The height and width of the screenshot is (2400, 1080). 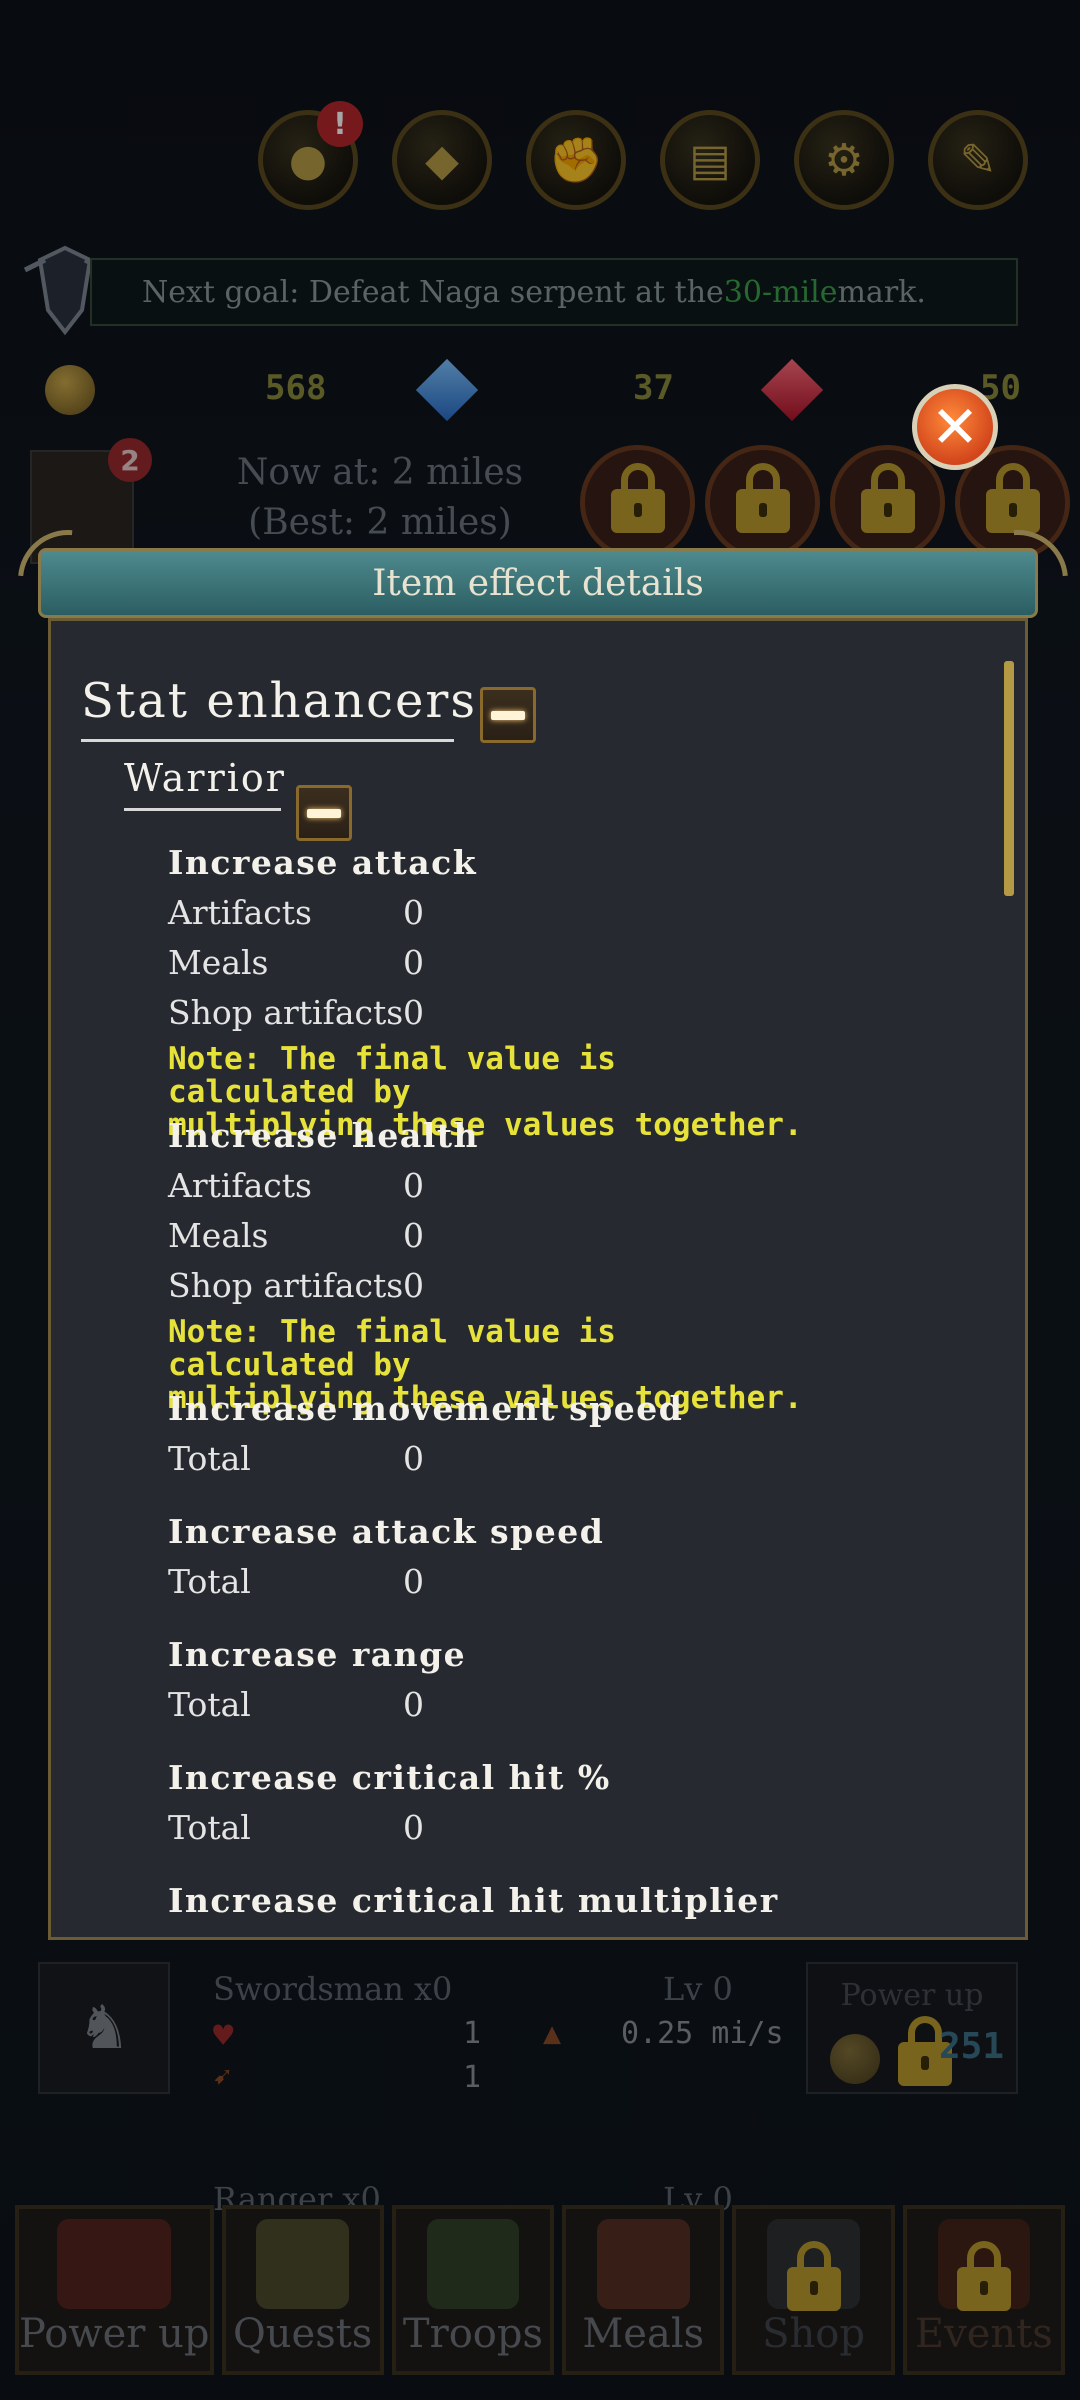 I want to click on collapse-section-button, so click(x=508, y=715).